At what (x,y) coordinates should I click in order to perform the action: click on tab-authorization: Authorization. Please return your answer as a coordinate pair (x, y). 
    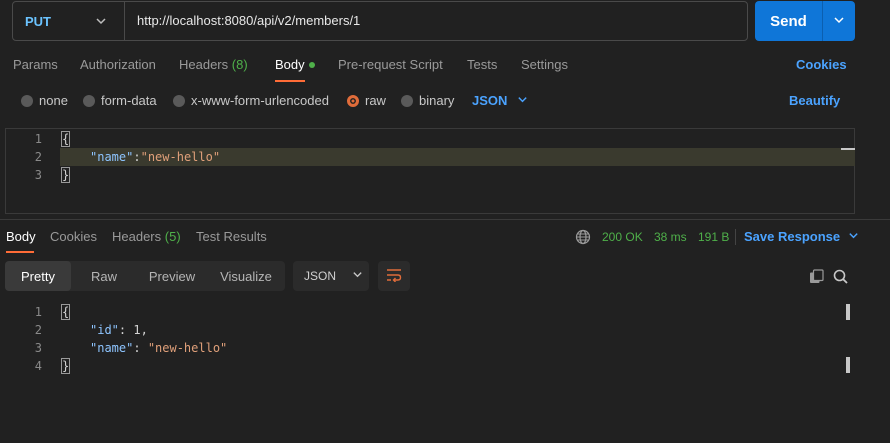
    Looking at the image, I should click on (118, 64).